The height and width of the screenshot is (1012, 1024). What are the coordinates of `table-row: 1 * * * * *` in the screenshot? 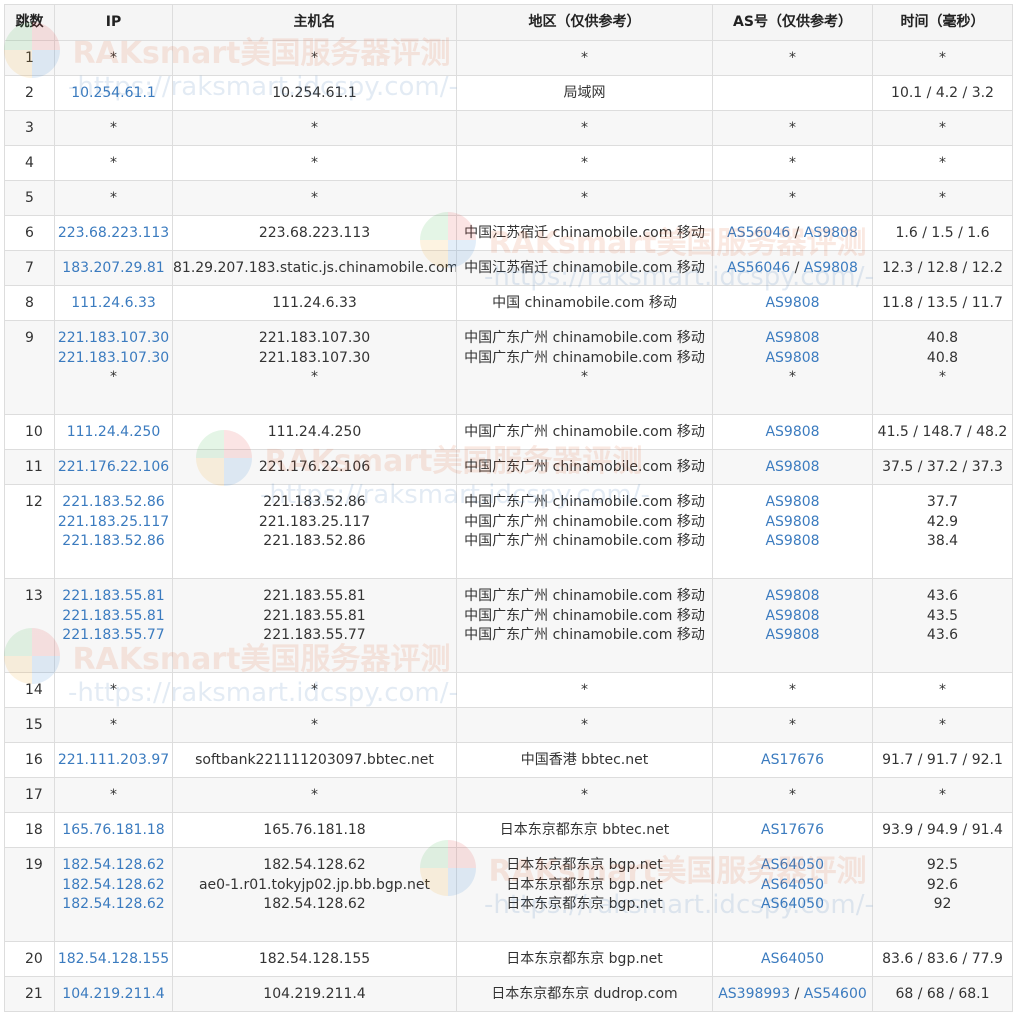 It's located at (508, 58).